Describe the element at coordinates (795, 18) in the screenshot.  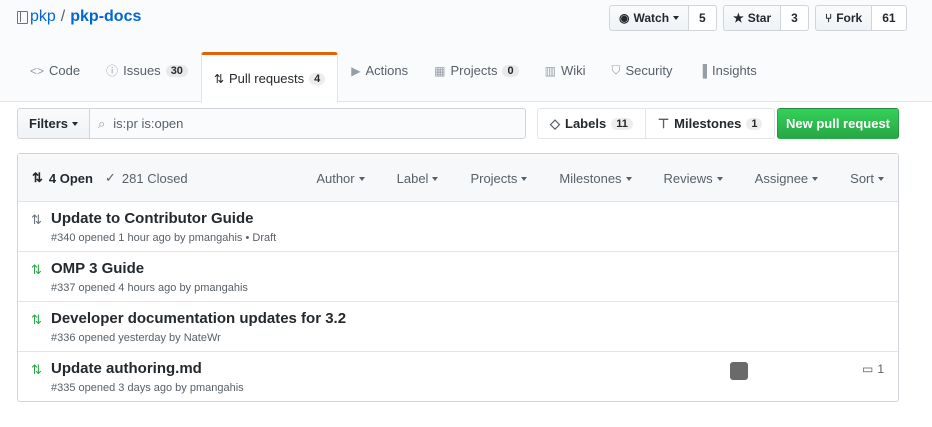
I see `star-count: 3` at that location.